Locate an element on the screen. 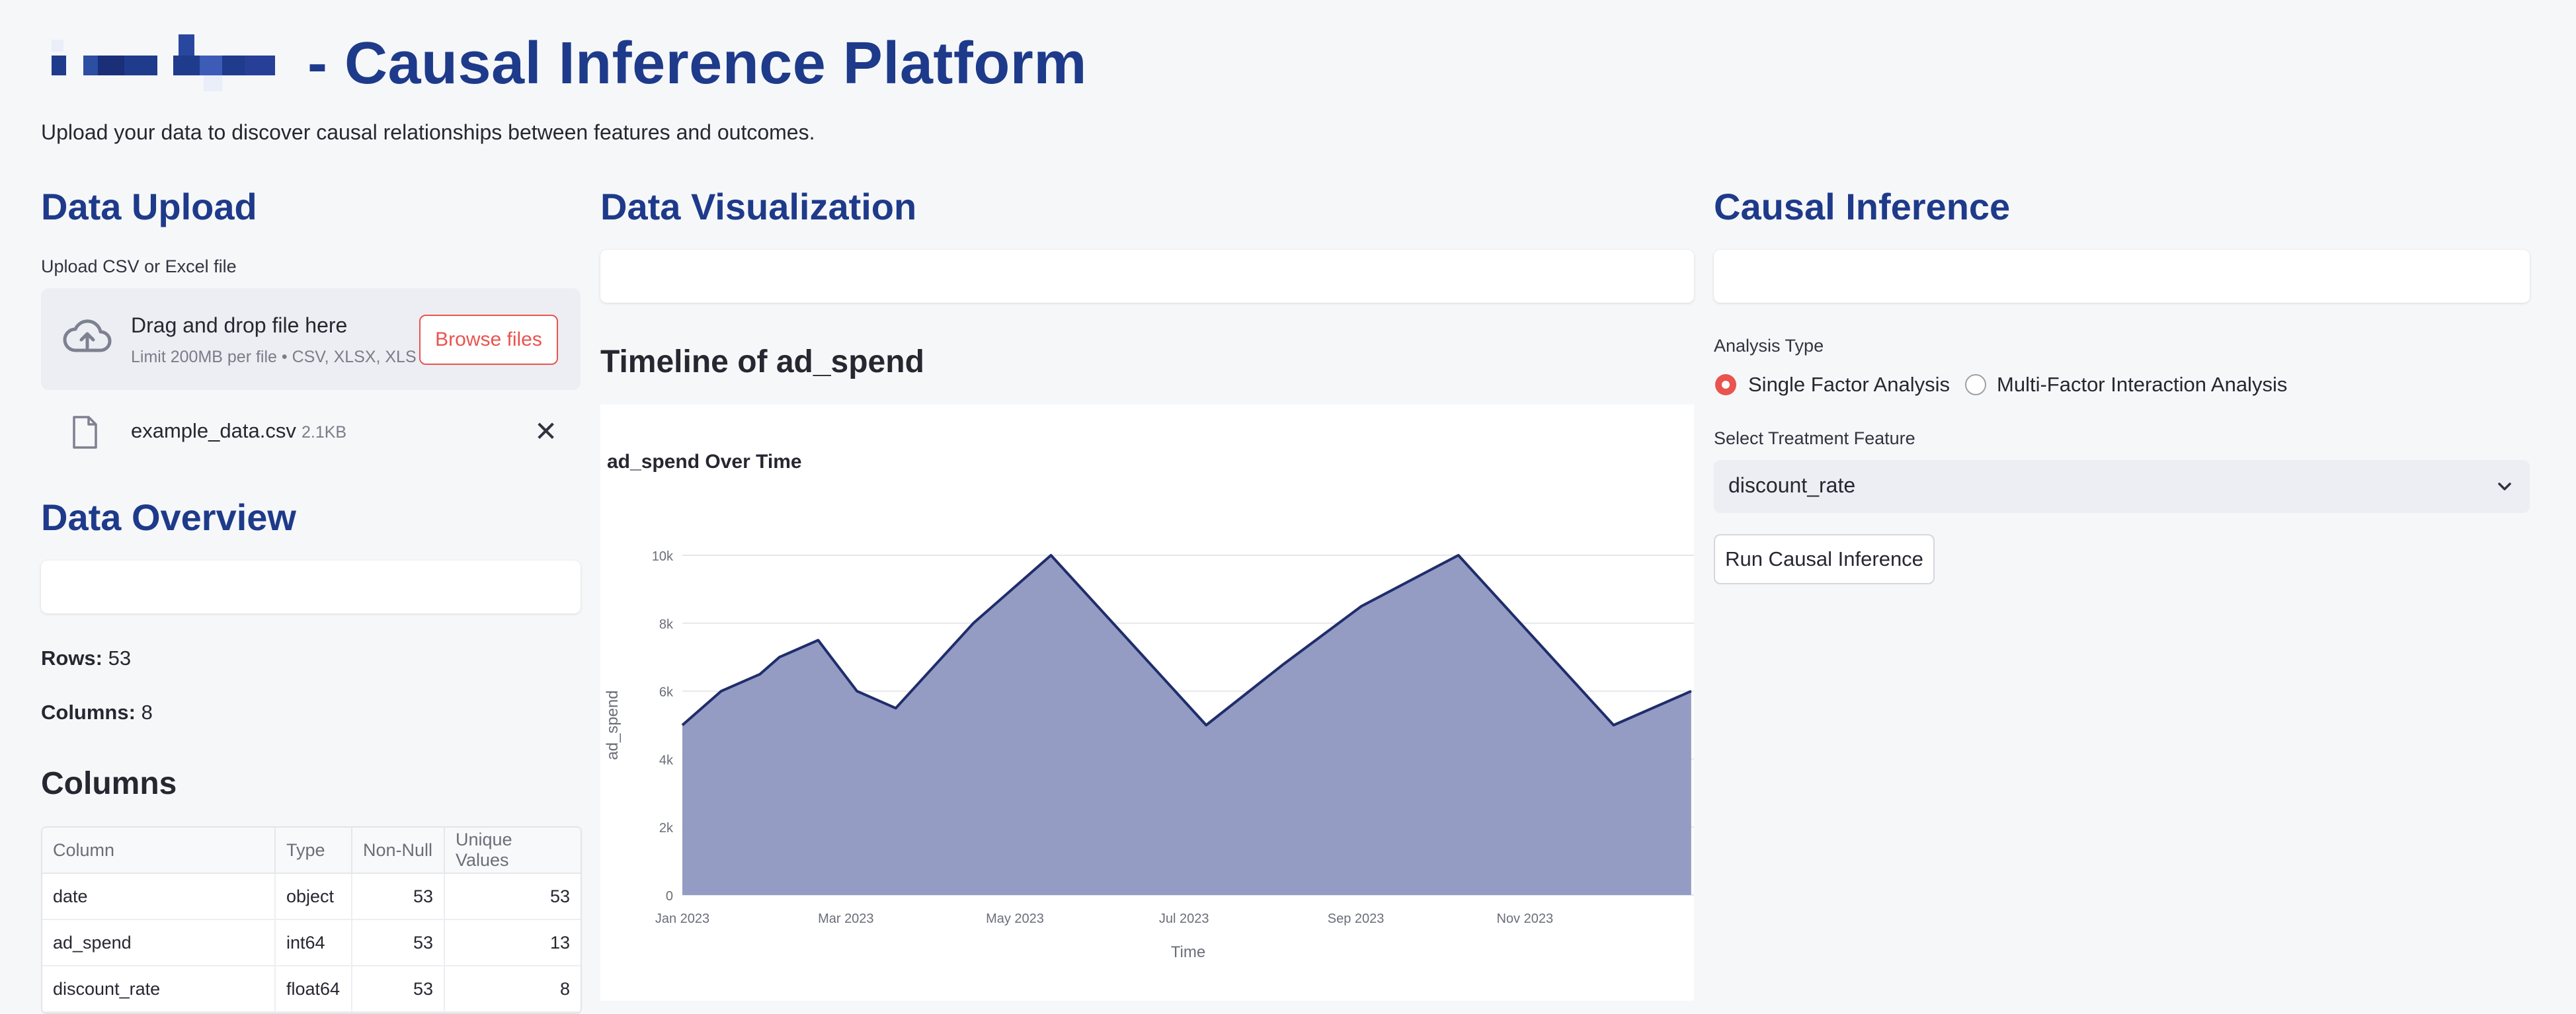 This screenshot has width=2576, height=1014. logo is located at coordinates (173, 67).